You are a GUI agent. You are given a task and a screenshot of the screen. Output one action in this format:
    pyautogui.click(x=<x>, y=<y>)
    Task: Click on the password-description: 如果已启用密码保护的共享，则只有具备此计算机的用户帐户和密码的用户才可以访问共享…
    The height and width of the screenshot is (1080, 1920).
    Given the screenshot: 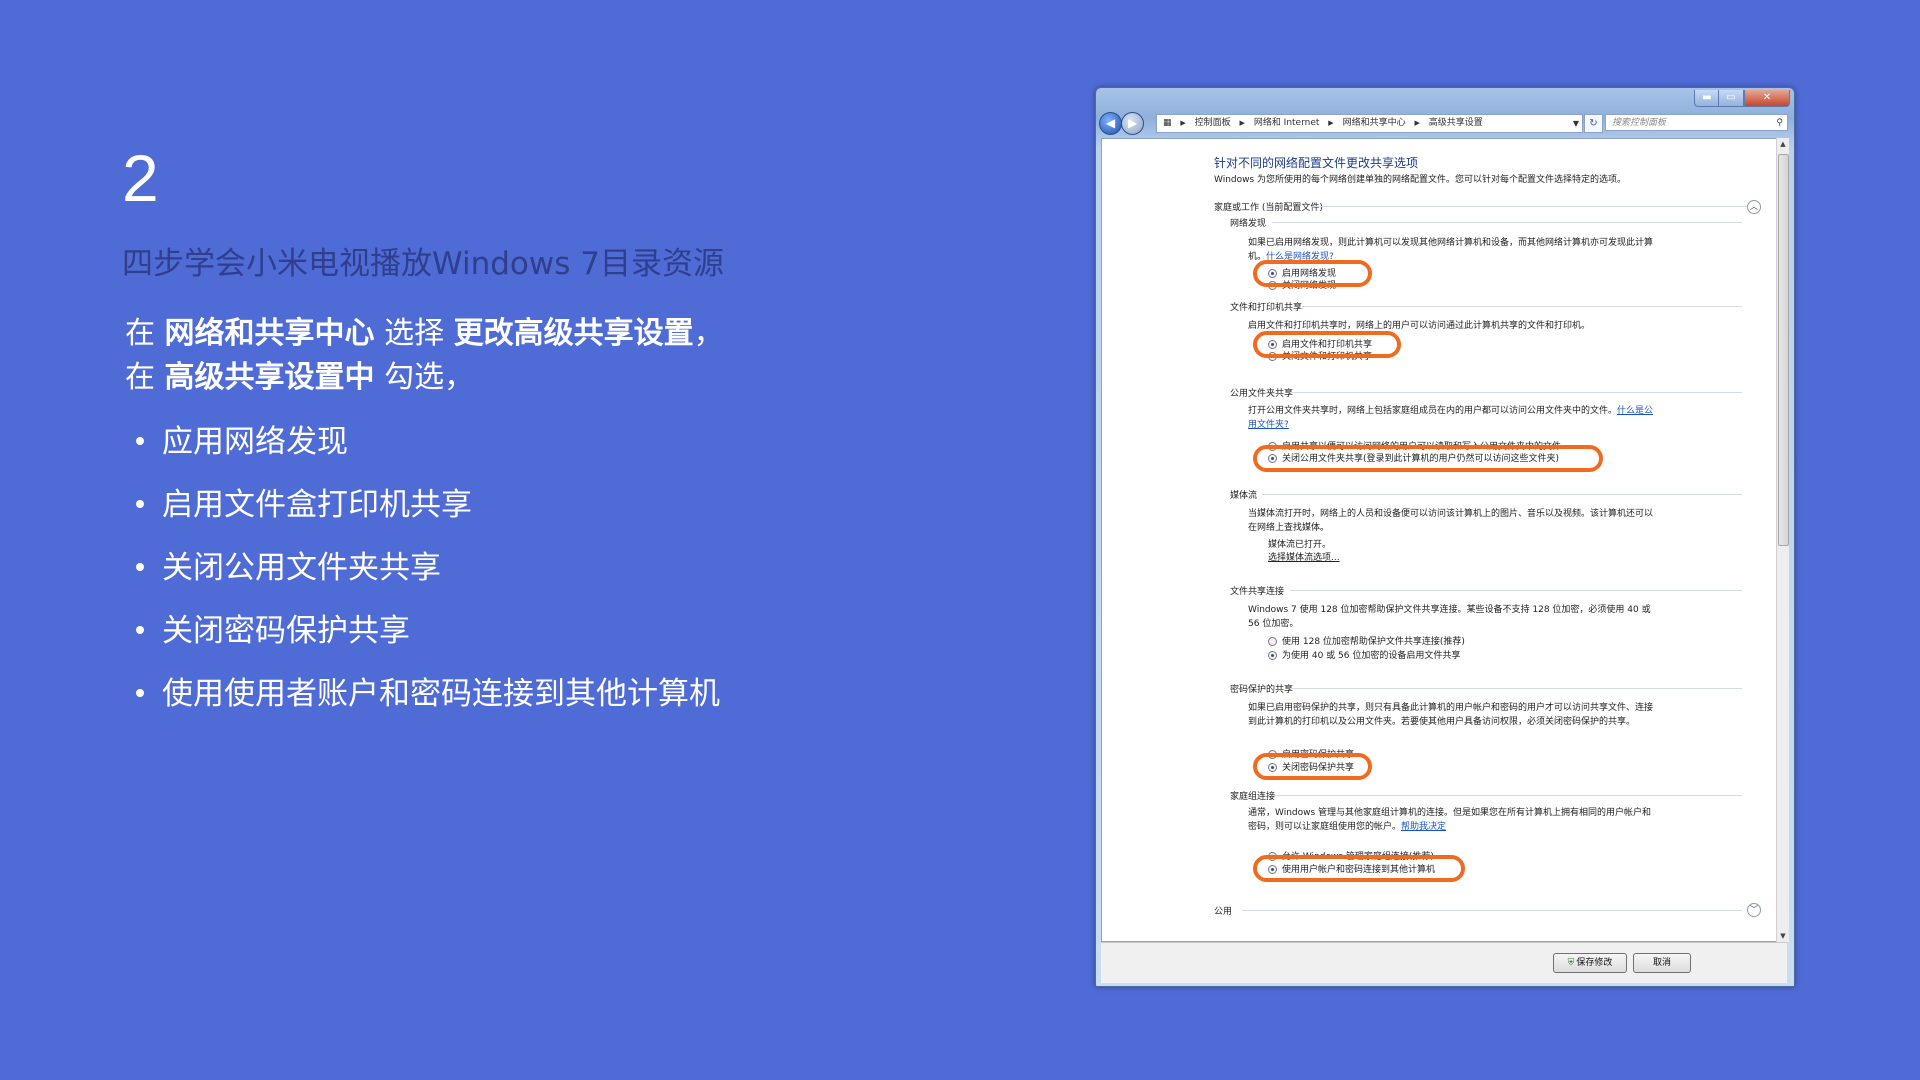 What is the action you would take?
    pyautogui.click(x=1451, y=715)
    